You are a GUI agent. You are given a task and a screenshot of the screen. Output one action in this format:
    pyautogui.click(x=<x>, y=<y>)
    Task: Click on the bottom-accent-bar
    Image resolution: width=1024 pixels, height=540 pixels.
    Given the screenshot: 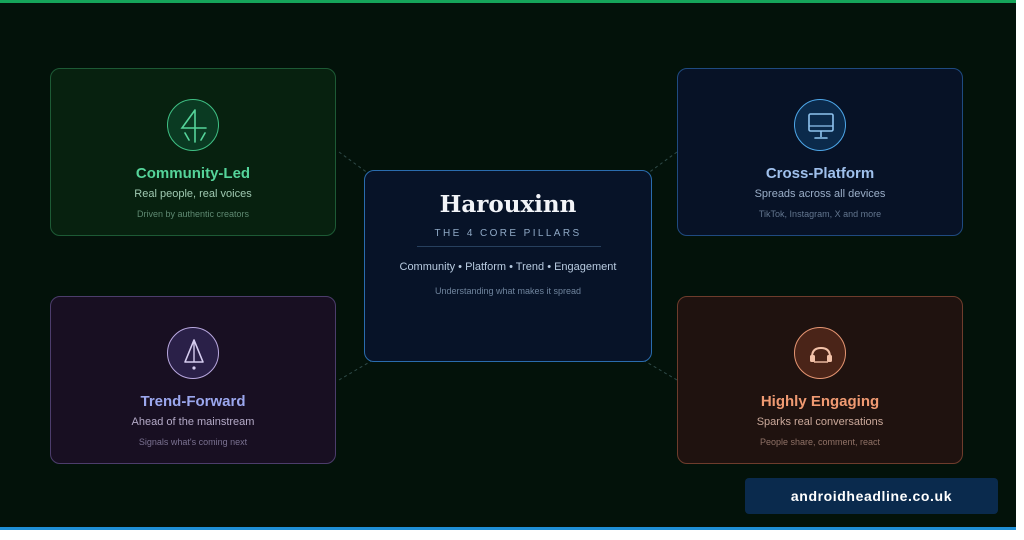 What is the action you would take?
    pyautogui.click(x=508, y=528)
    